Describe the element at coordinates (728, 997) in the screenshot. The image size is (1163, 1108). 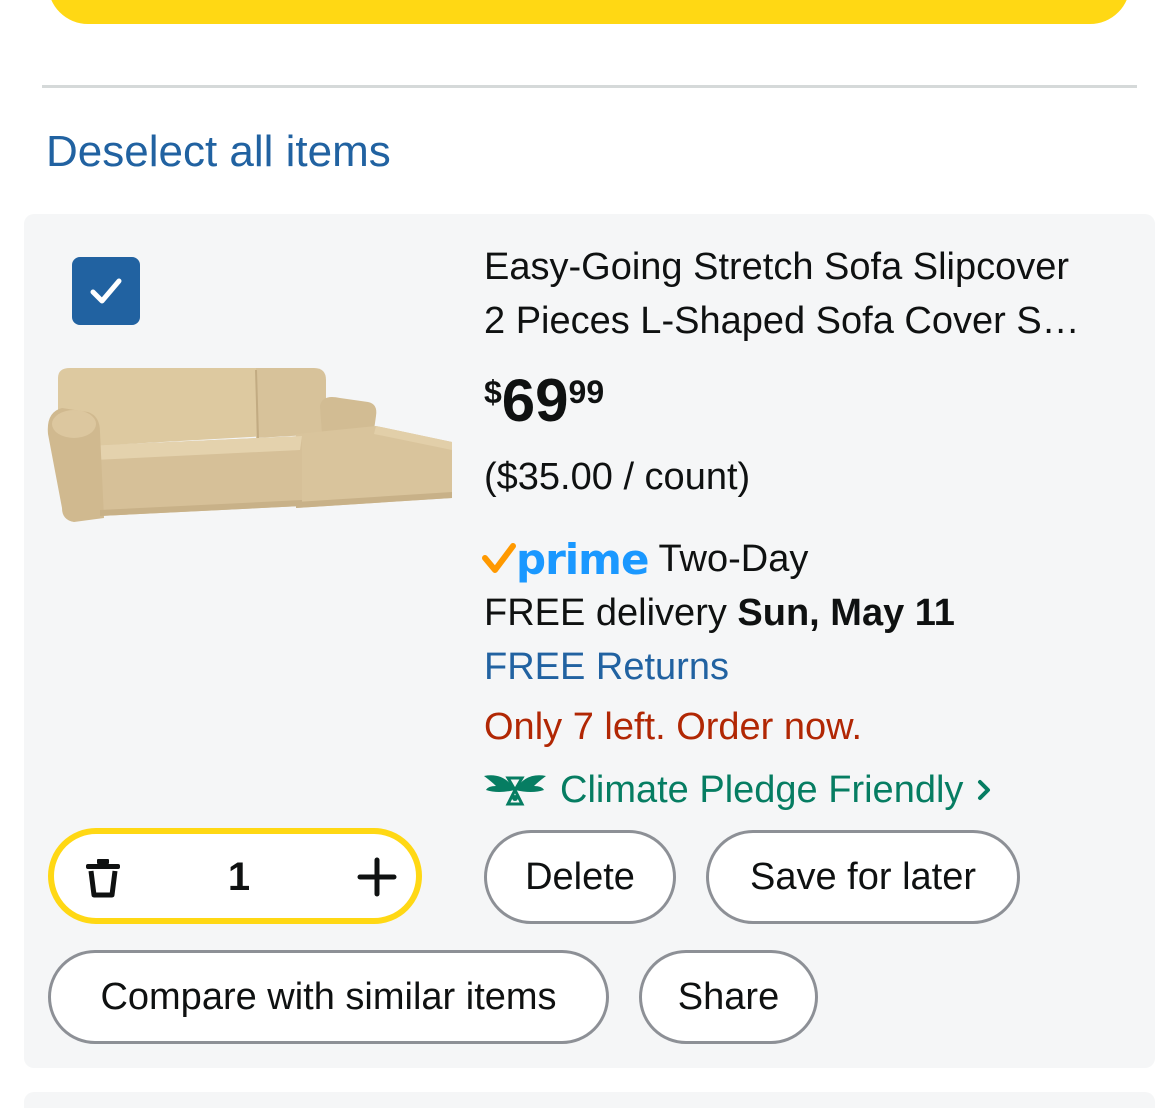
I see `share-button: Share` at that location.